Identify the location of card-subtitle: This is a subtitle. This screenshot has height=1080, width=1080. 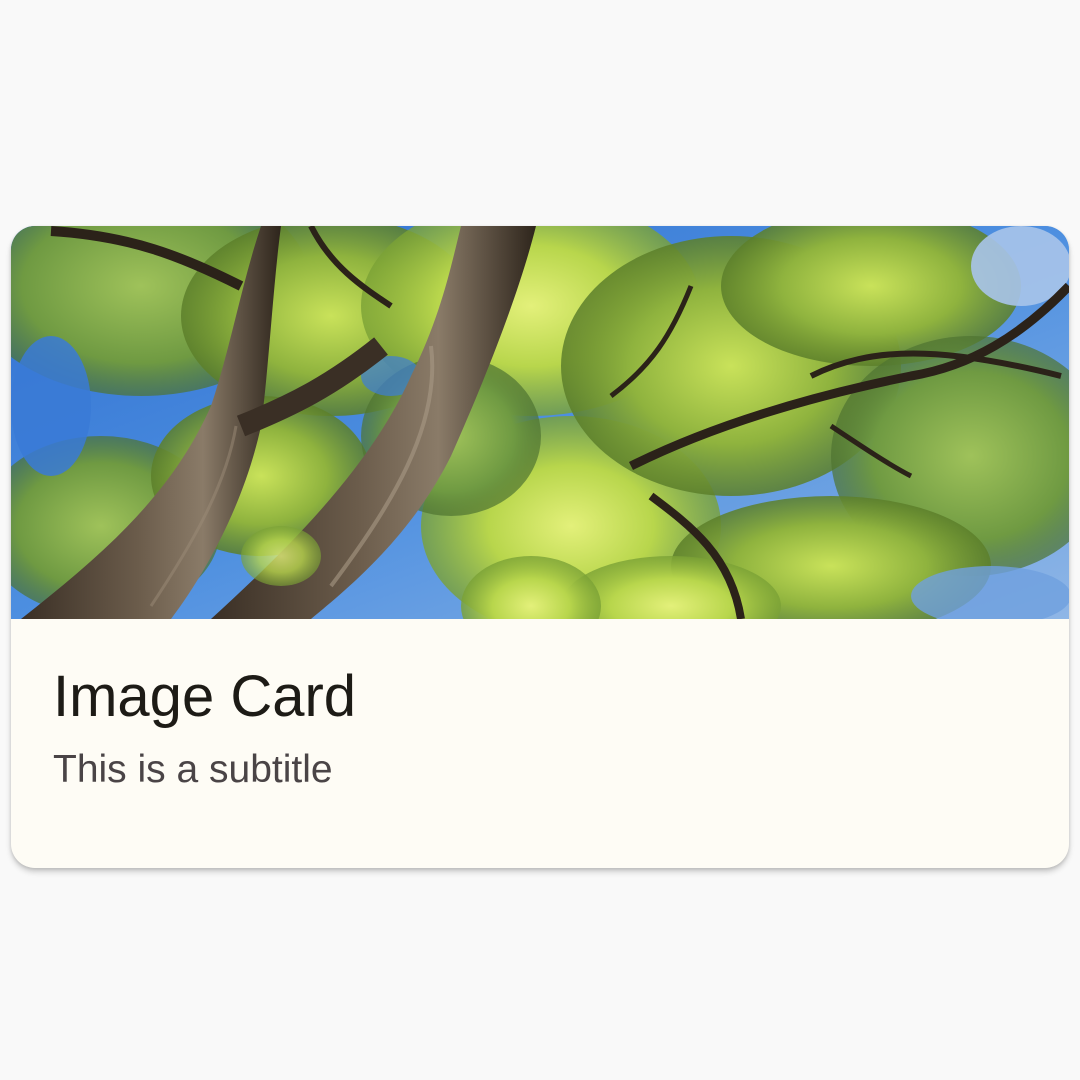
(193, 769).